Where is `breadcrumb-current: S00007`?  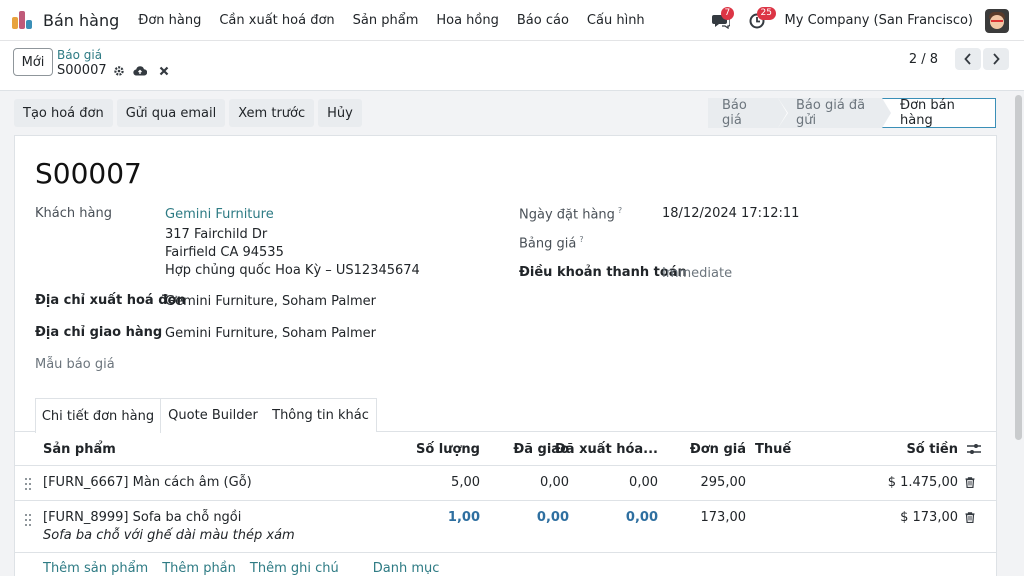 breadcrumb-current: S00007 is located at coordinates (113, 70).